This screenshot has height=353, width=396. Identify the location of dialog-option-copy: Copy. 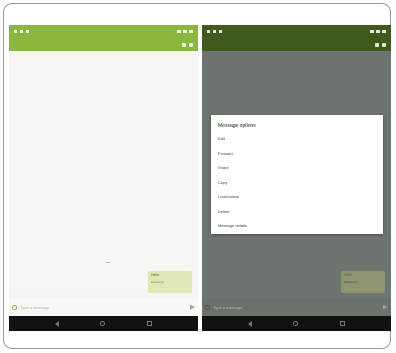
(297, 183).